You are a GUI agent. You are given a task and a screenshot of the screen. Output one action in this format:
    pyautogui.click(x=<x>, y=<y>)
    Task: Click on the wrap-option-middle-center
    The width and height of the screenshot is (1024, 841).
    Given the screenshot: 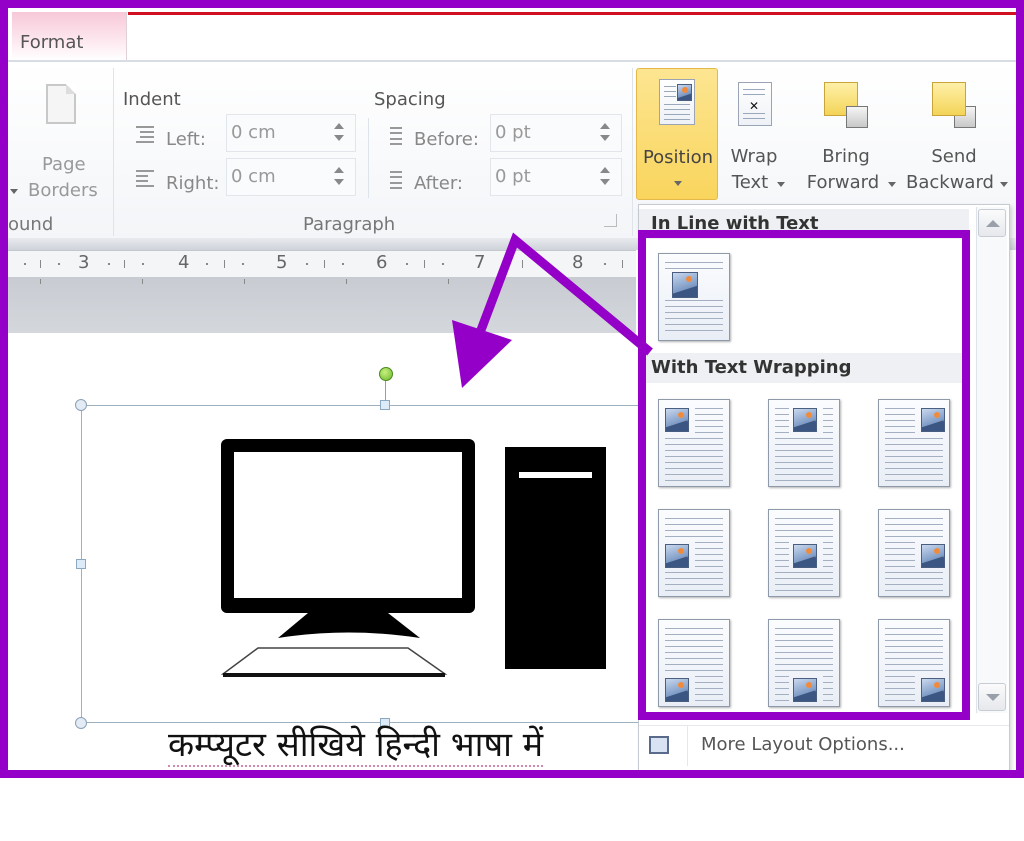 What is the action you would take?
    pyautogui.click(x=804, y=553)
    